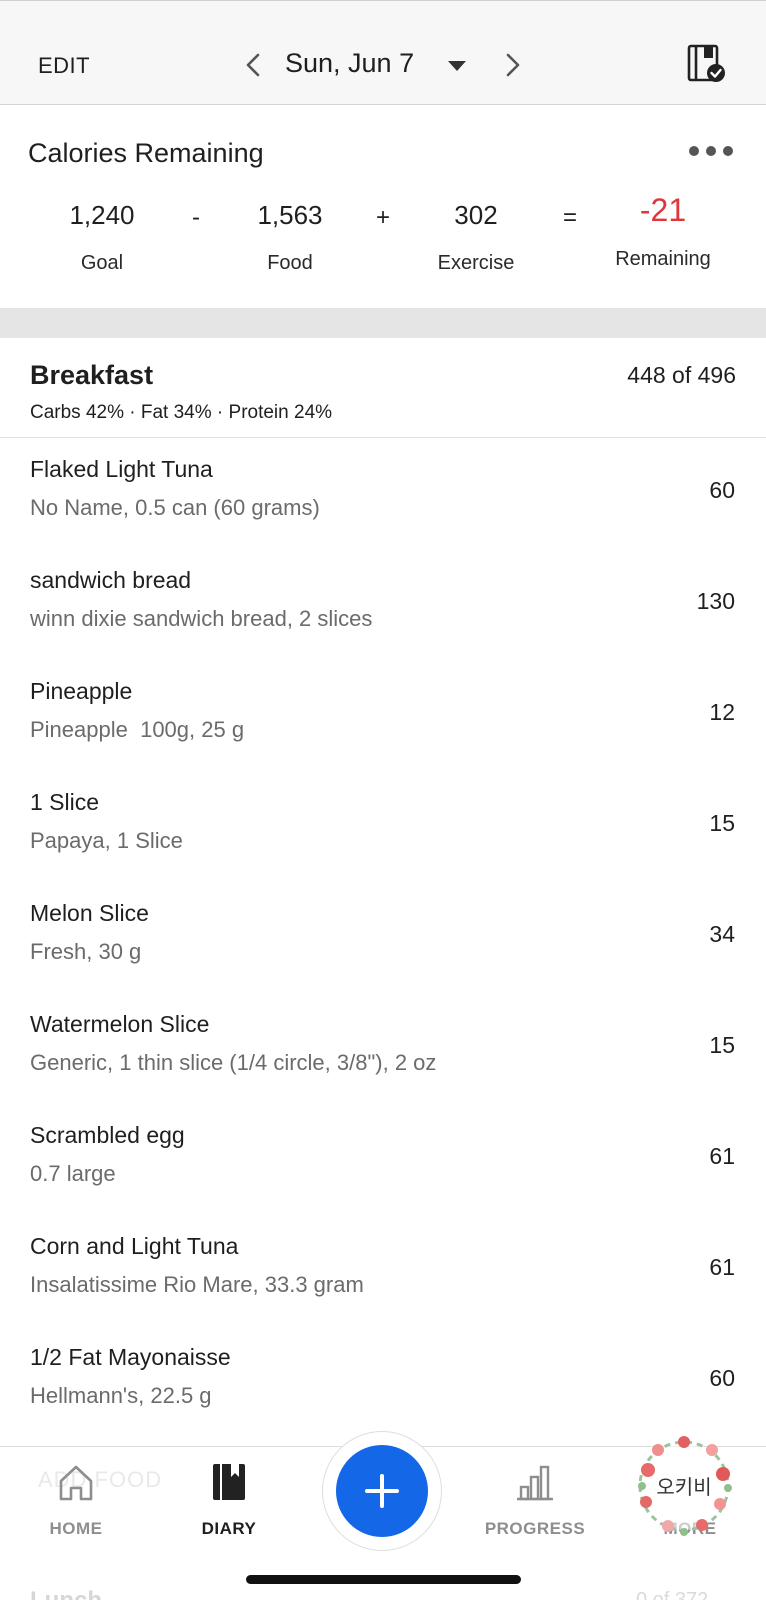  What do you see at coordinates (253, 65) in the screenshot?
I see `chevron-left-icon` at bounding box center [253, 65].